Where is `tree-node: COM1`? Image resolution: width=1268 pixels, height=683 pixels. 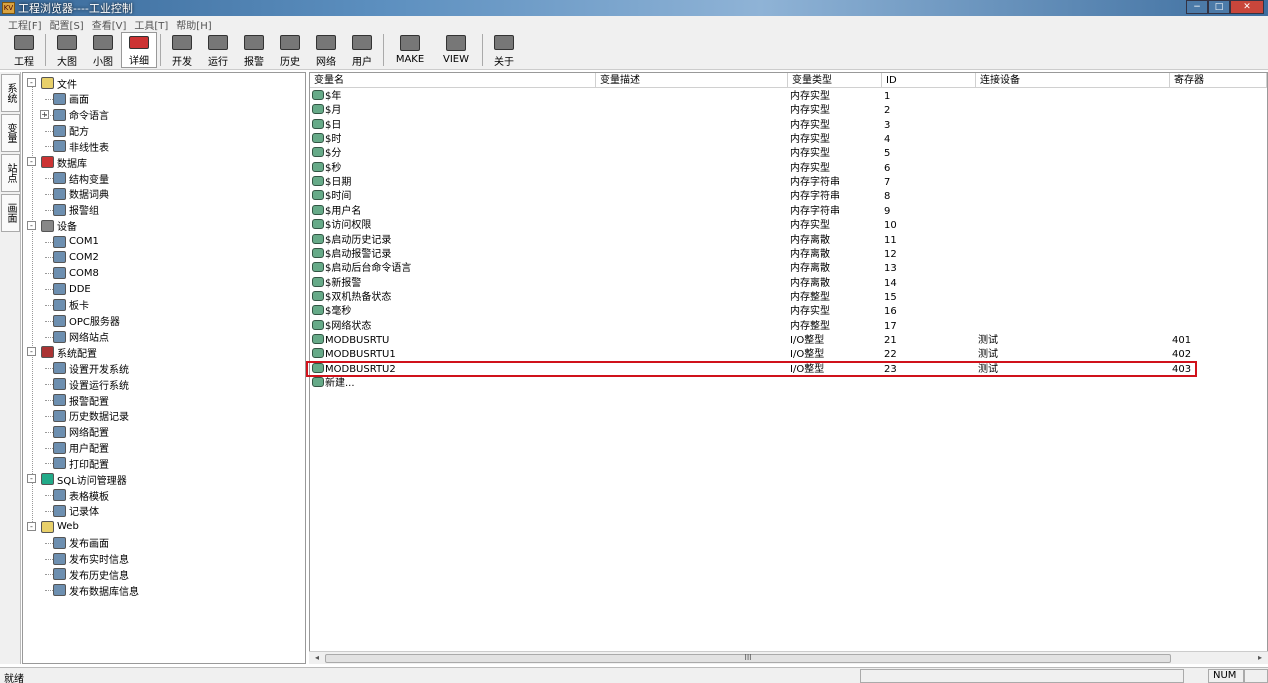 tree-node: COM1 is located at coordinates (76, 242).